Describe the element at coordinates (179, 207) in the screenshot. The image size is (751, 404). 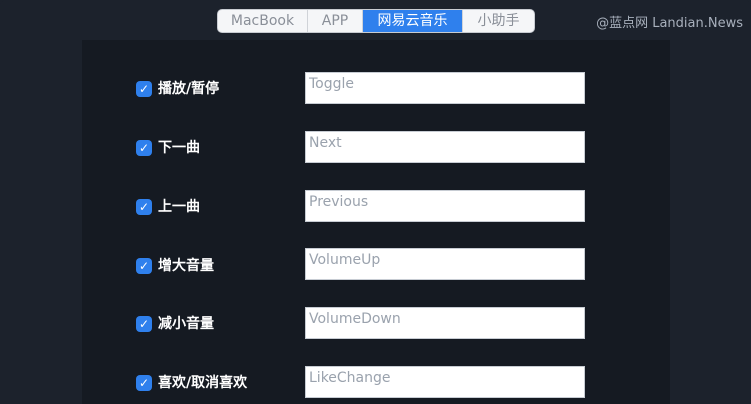
I see `shortcut-label: 上一曲` at that location.